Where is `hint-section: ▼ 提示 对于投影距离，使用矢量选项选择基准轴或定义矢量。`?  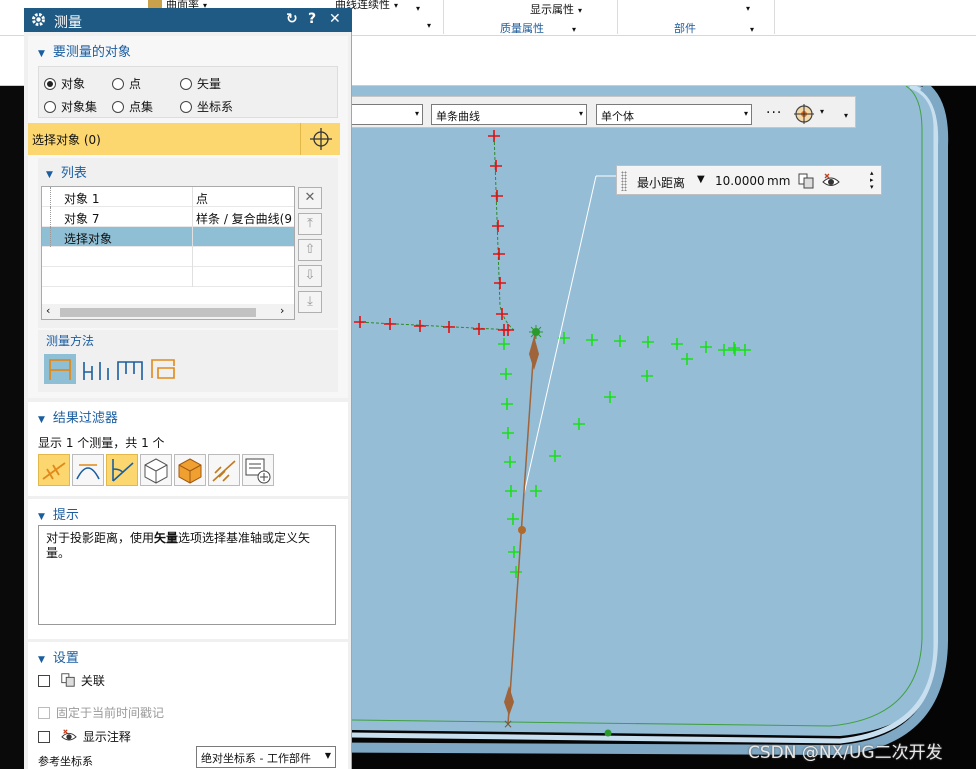 hint-section: ▼ 提示 对于投影距离，使用矢量选项选择基准轴或定义矢量。 is located at coordinates (188, 569).